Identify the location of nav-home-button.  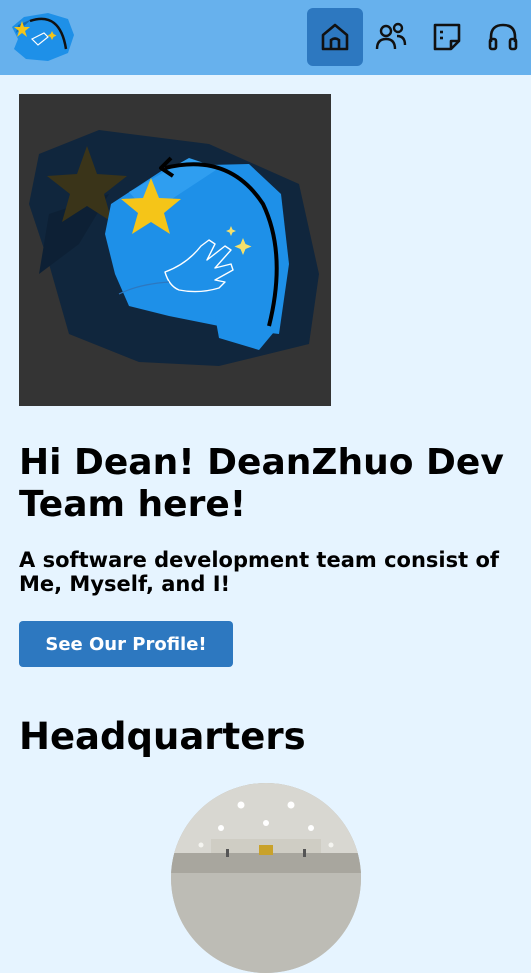
(335, 37).